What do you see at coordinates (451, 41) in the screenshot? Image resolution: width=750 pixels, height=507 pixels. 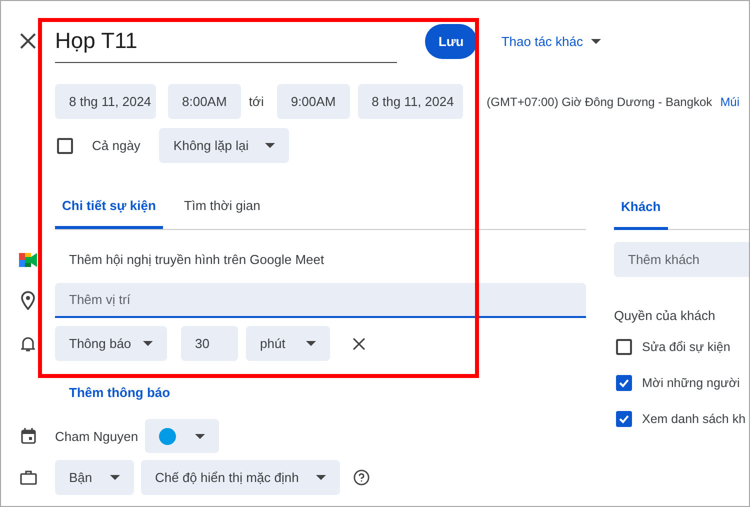 I see `save-button: Lưu` at bounding box center [451, 41].